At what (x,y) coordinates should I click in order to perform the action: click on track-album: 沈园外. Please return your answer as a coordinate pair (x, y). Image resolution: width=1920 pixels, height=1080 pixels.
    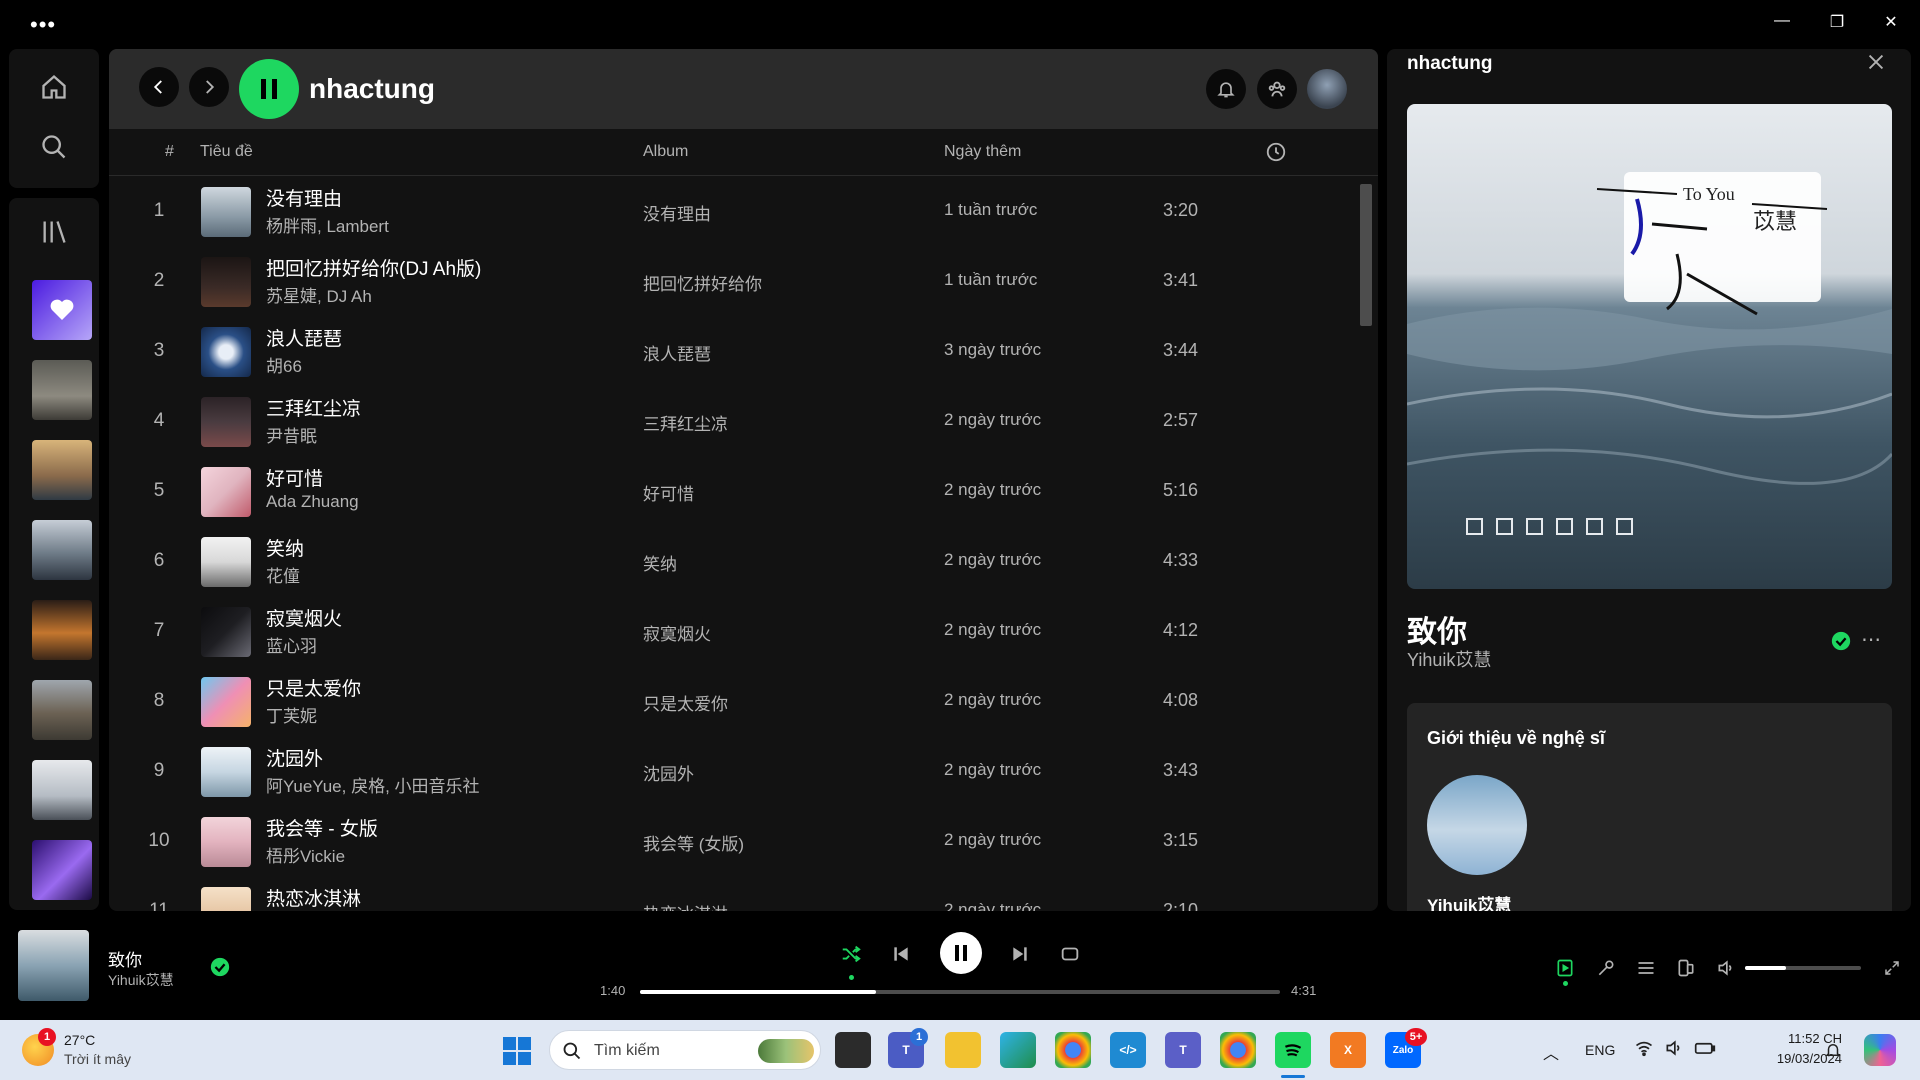
    Looking at the image, I should click on (668, 772).